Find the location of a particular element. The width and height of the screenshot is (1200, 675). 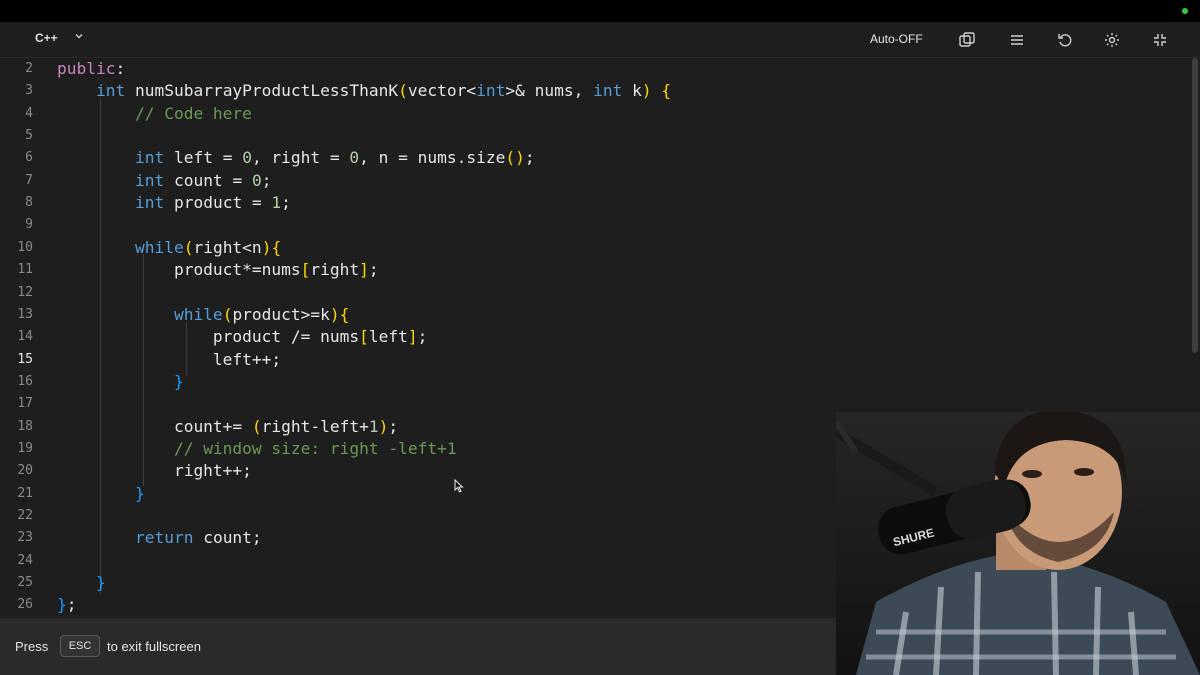

line-number: 2 is located at coordinates (29, 68).